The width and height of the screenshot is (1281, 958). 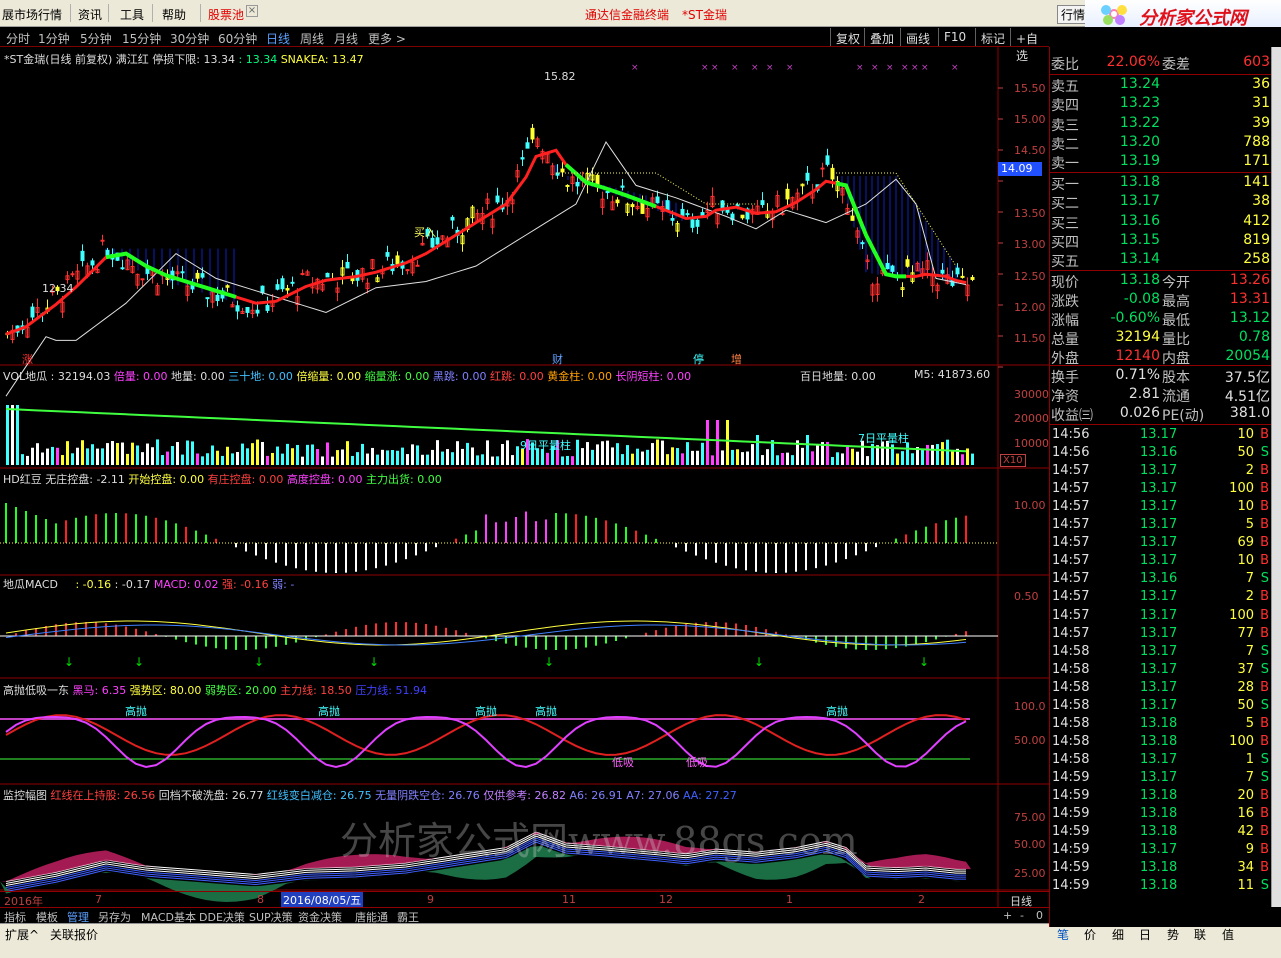 What do you see at coordinates (1161, 376) in the screenshot?
I see `finance-row: 换手 0.71% 股本 37.5亿` at bounding box center [1161, 376].